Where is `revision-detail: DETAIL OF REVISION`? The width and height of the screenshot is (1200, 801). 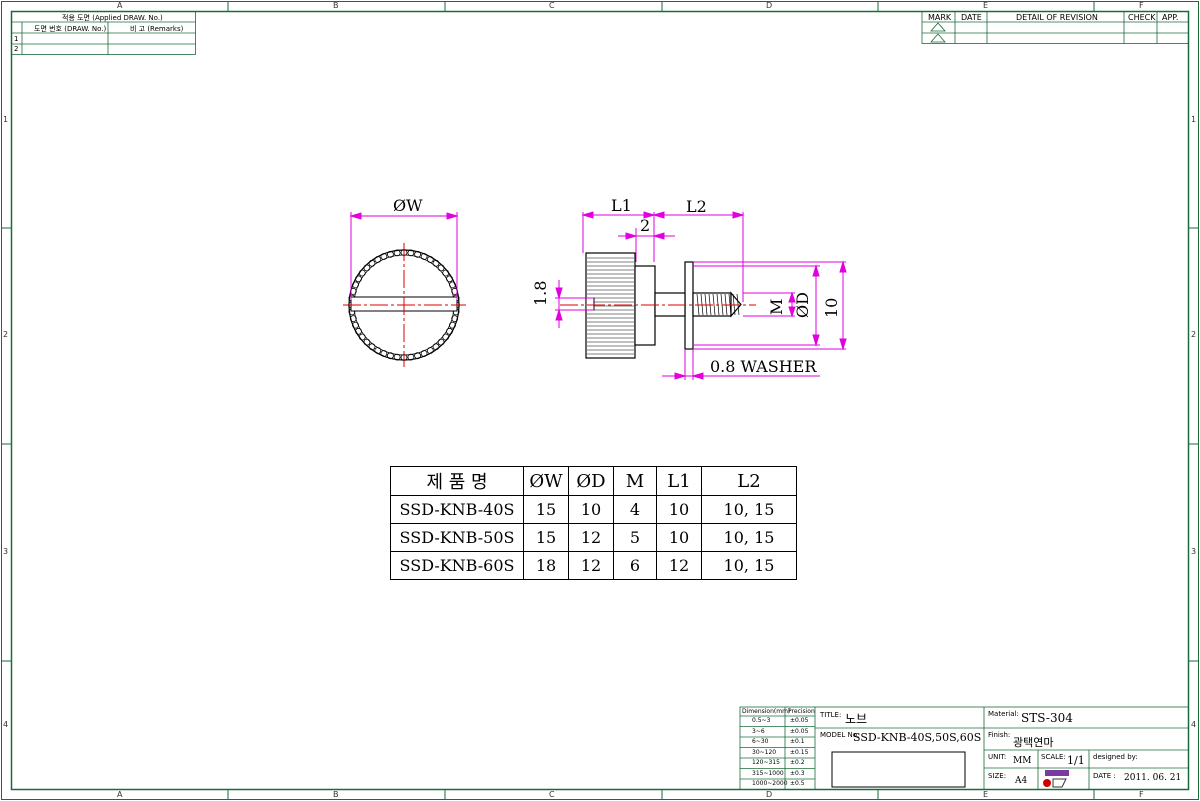 revision-detail: DETAIL OF REVISION is located at coordinates (1057, 17).